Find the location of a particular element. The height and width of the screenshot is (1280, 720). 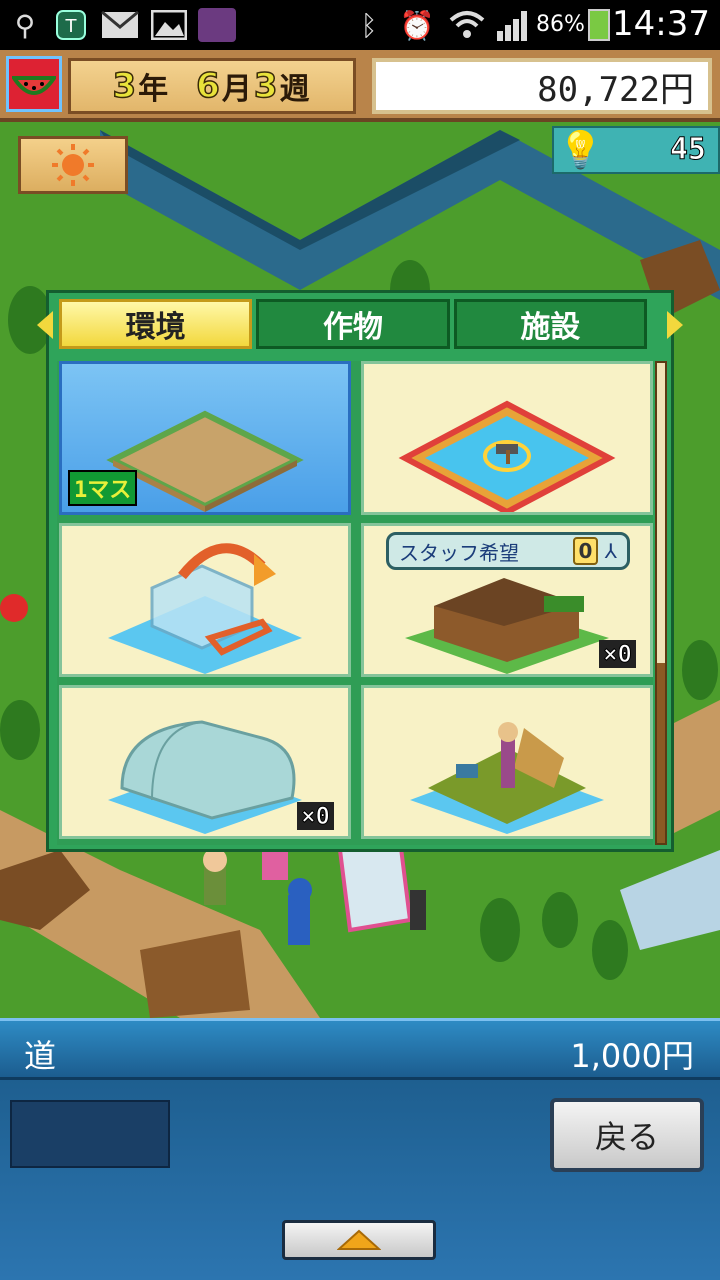

scroll-thumb is located at coordinates (661, 513).